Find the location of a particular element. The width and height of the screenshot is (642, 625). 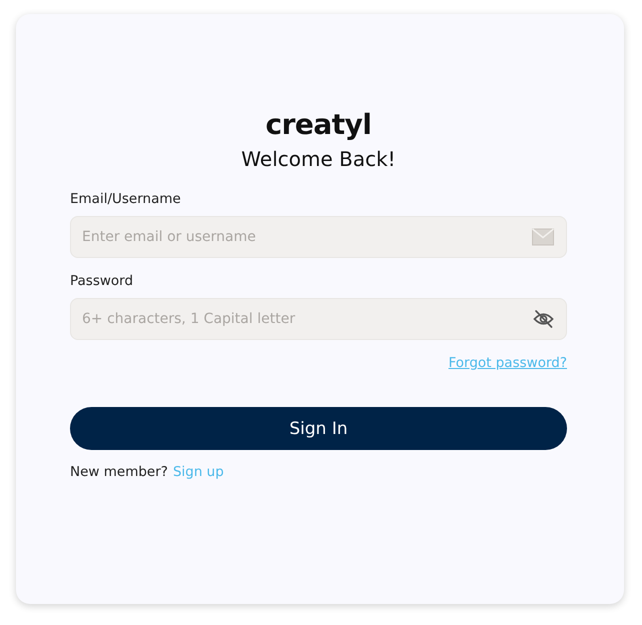

envelope-icon is located at coordinates (543, 237).